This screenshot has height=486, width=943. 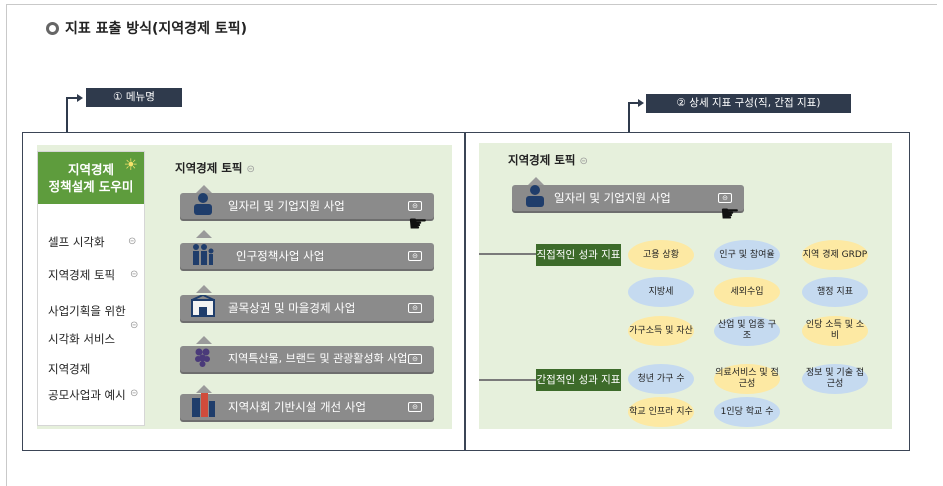 What do you see at coordinates (747, 331) in the screenshot?
I see `indicator-industry-structure: 산업 및 업종 구조` at bounding box center [747, 331].